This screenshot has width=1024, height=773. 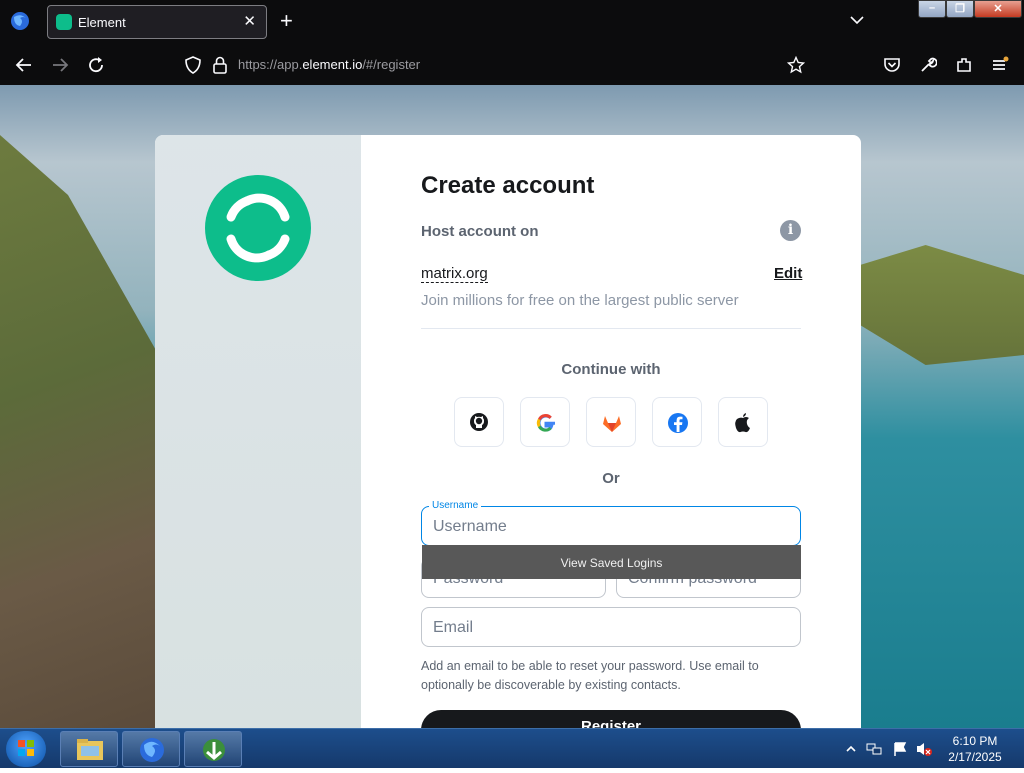 I want to click on sso-github-button, so click(x=479, y=422).